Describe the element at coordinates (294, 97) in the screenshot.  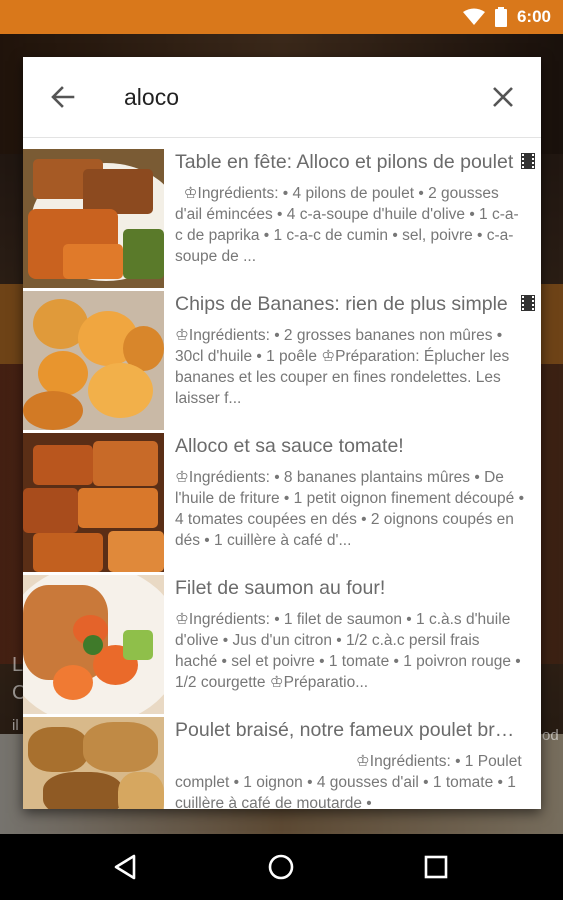
I see `search-input` at that location.